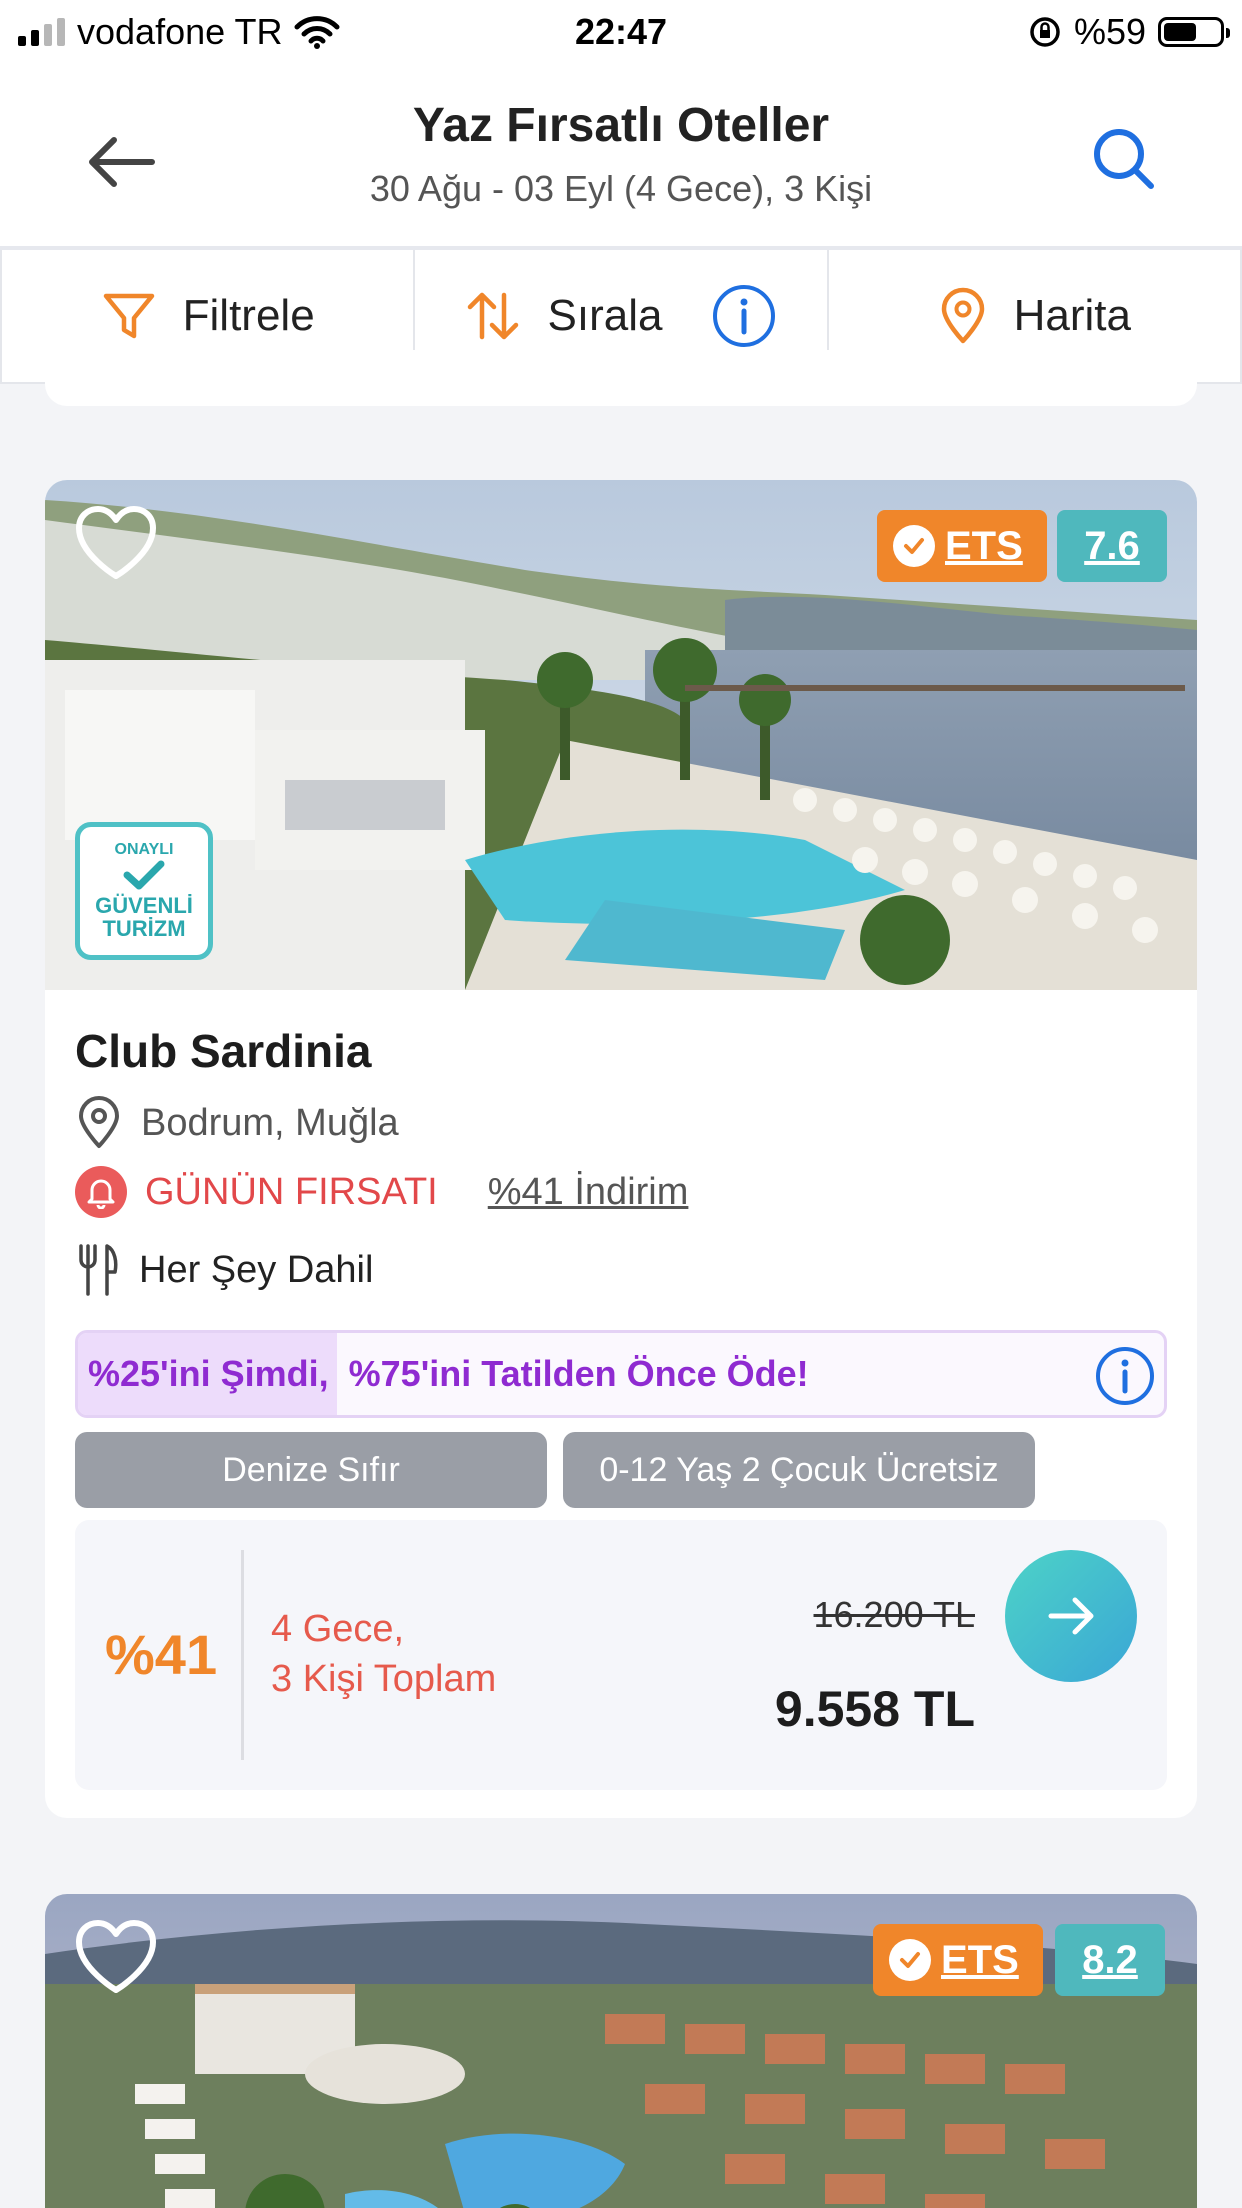  Describe the element at coordinates (99, 1122) in the screenshot. I see `location-pin-icon` at that location.